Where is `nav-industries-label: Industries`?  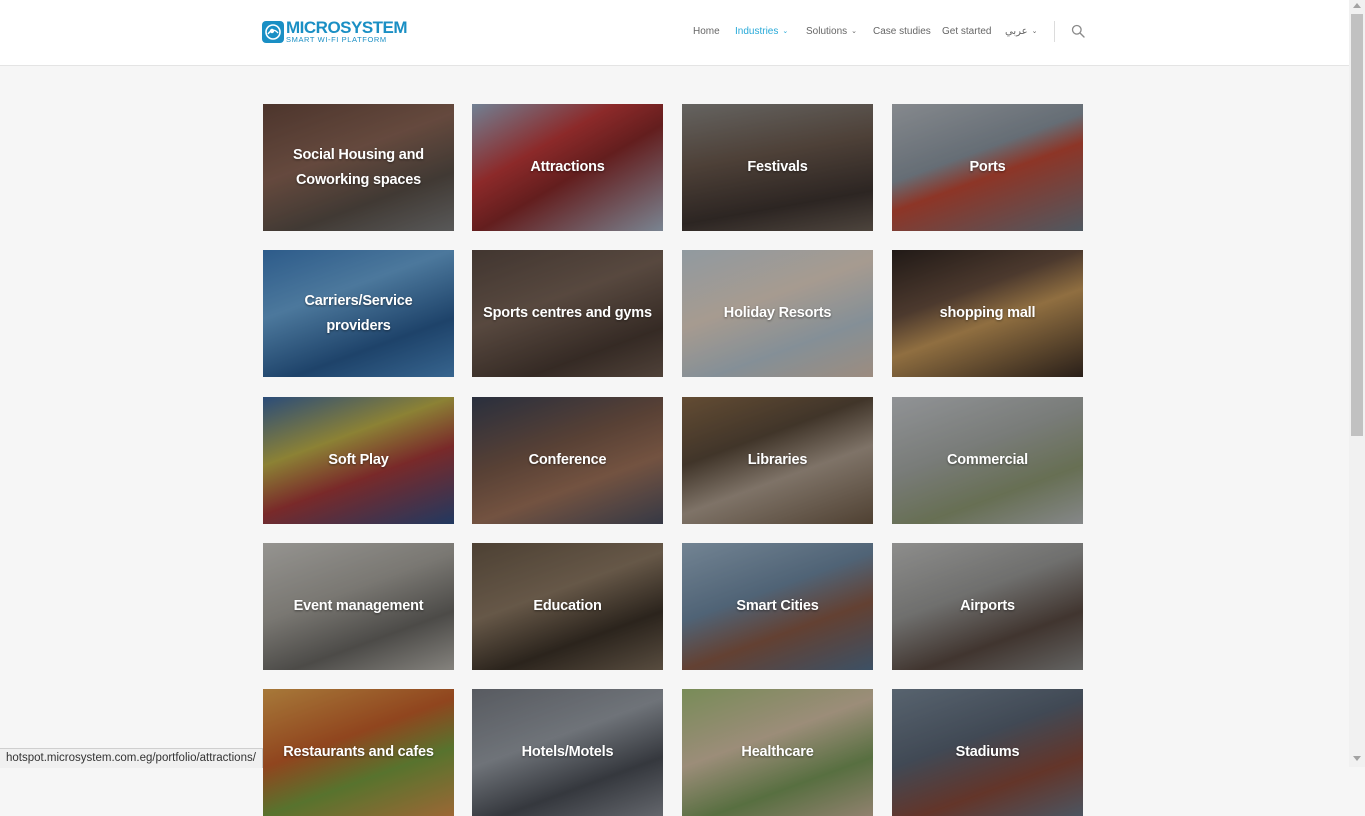 nav-industries-label: Industries is located at coordinates (757, 31).